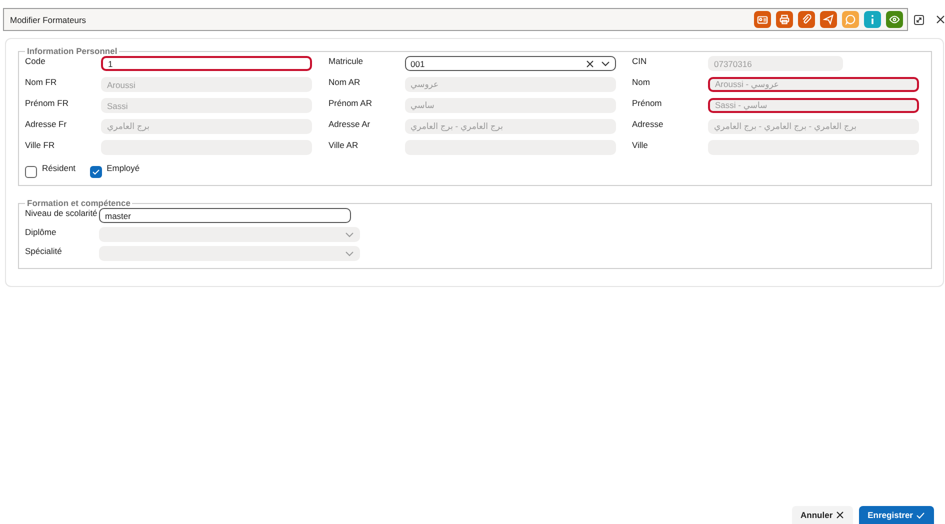  I want to click on comment-icon, so click(850, 19).